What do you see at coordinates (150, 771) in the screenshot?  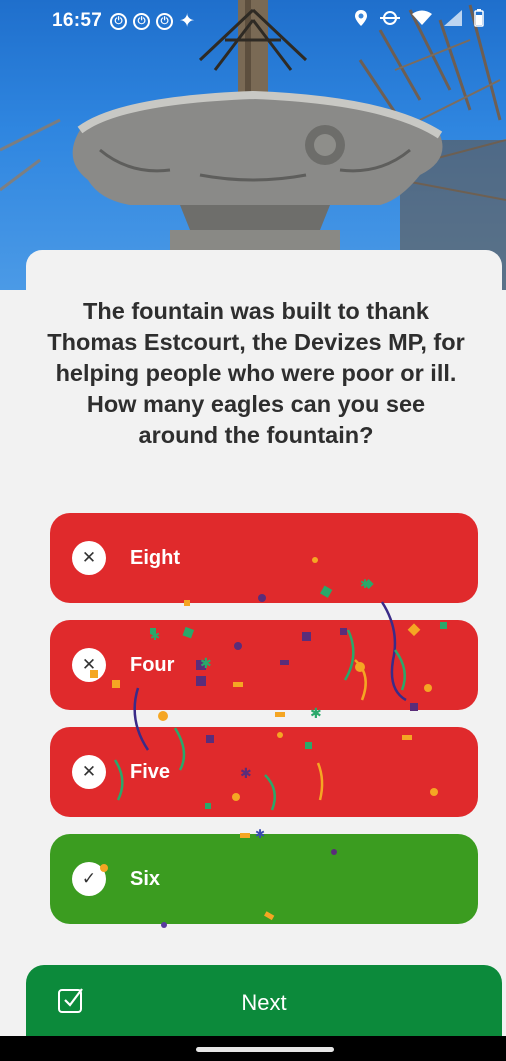 I see `answer-label: Five` at bounding box center [150, 771].